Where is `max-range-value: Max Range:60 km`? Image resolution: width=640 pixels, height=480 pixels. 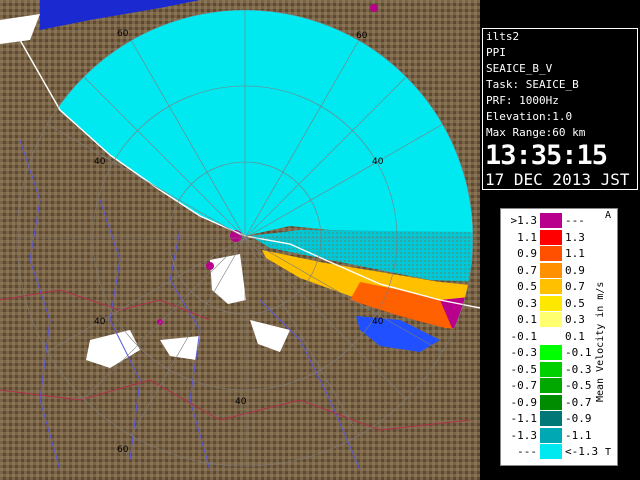 max-range-value: Max Range:60 km is located at coordinates (536, 132).